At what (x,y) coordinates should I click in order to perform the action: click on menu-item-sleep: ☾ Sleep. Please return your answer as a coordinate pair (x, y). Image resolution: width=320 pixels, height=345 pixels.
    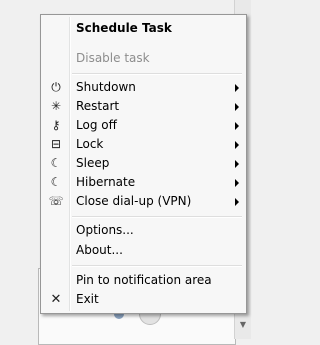
    Looking at the image, I should click on (143, 163).